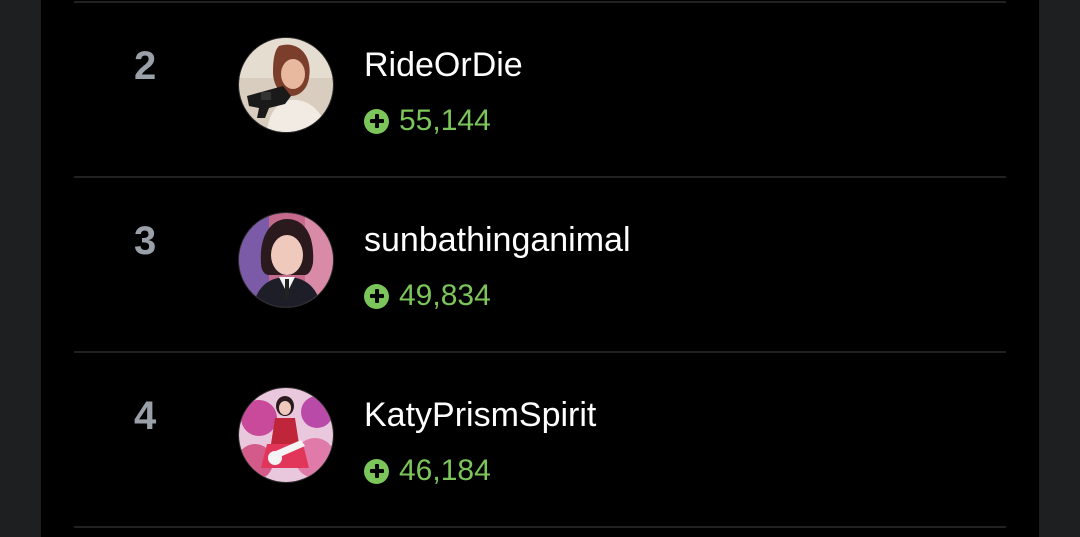 Image resolution: width=1080 pixels, height=537 pixels. What do you see at coordinates (445, 470) in the screenshot?
I see `score-value: 46,184` at bounding box center [445, 470].